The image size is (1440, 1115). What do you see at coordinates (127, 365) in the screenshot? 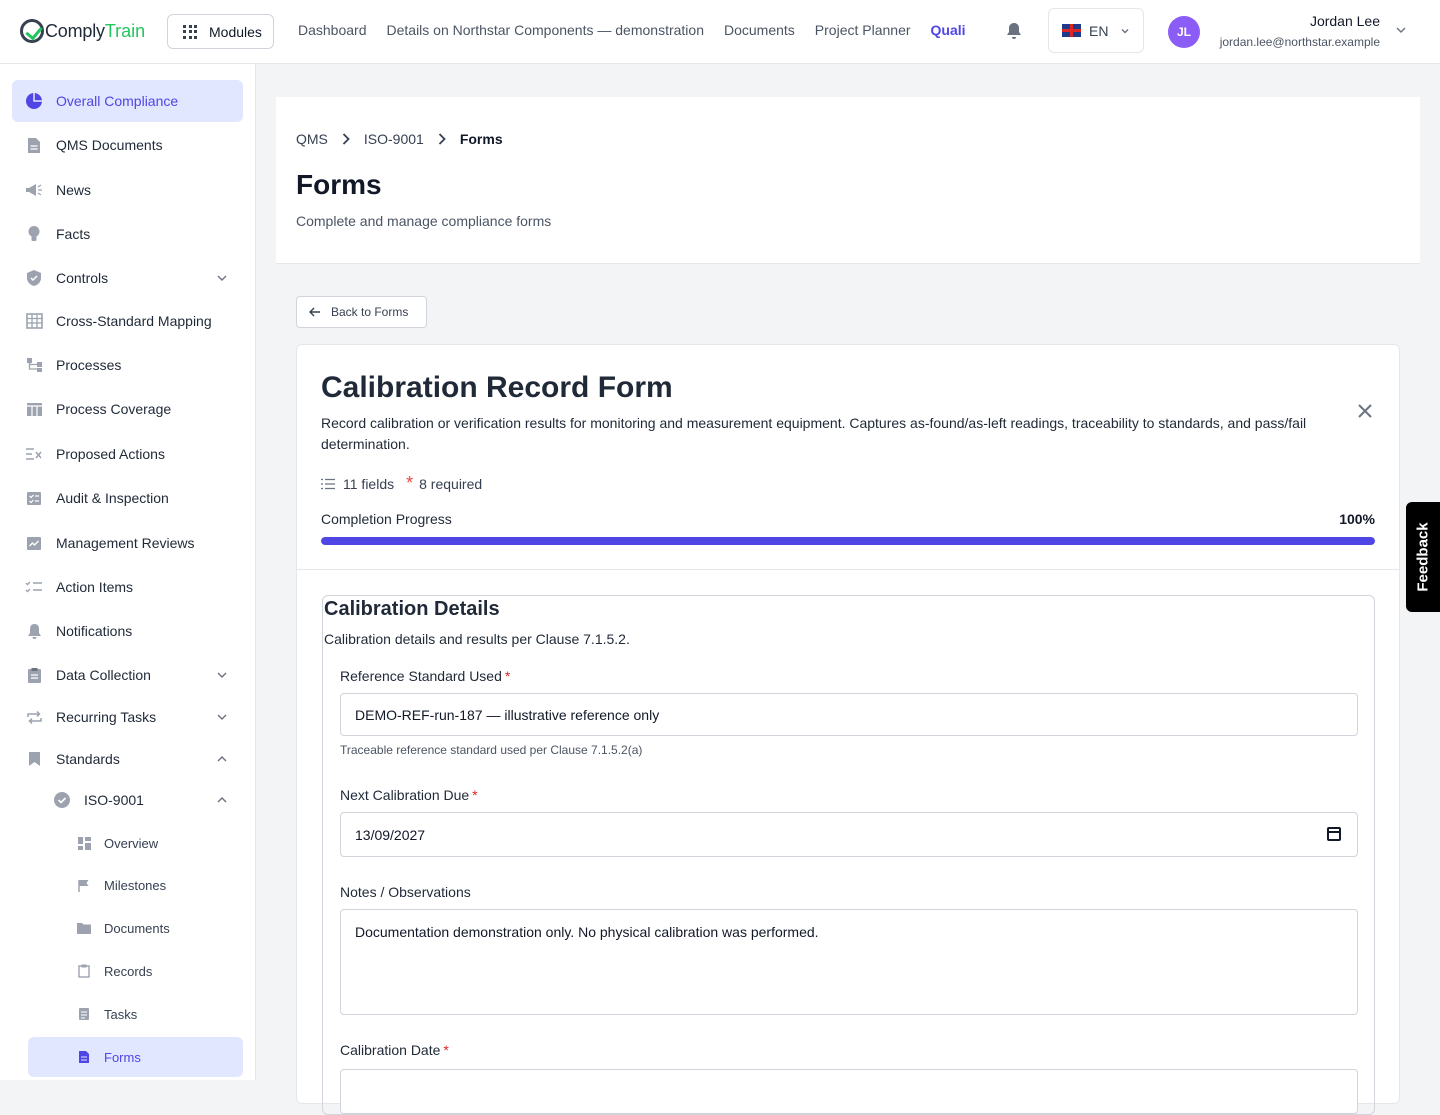
I see `sidebar-item-processes: Processes` at bounding box center [127, 365].